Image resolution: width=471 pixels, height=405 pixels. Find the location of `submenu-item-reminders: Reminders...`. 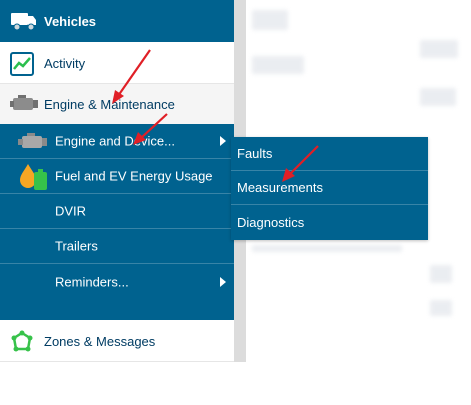

submenu-item-reminders: Reminders... is located at coordinates (117, 281).